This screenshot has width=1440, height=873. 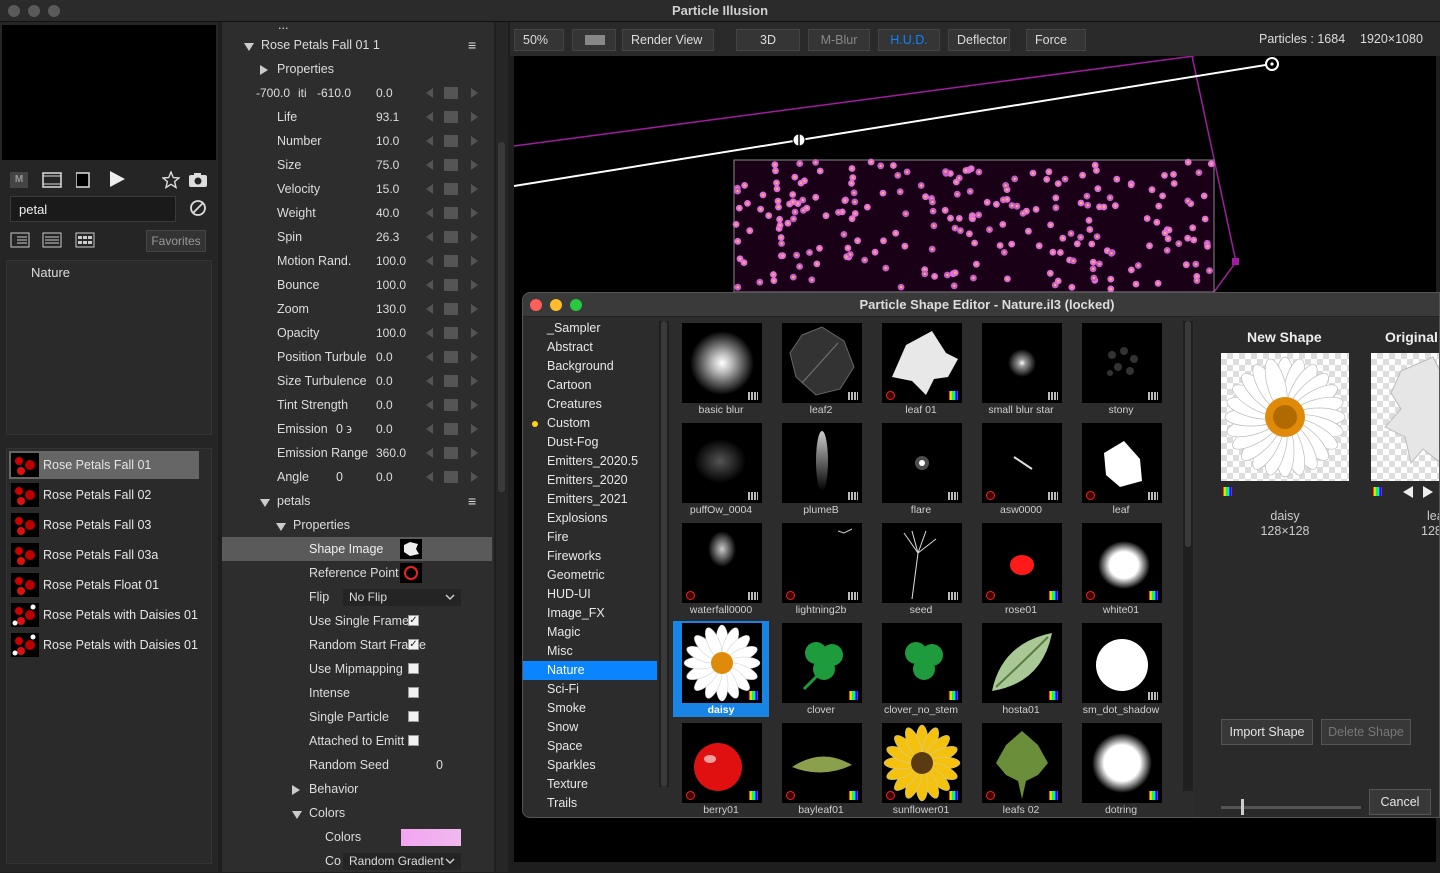 What do you see at coordinates (979, 40) in the screenshot?
I see `deflector-button: Deflector` at bounding box center [979, 40].